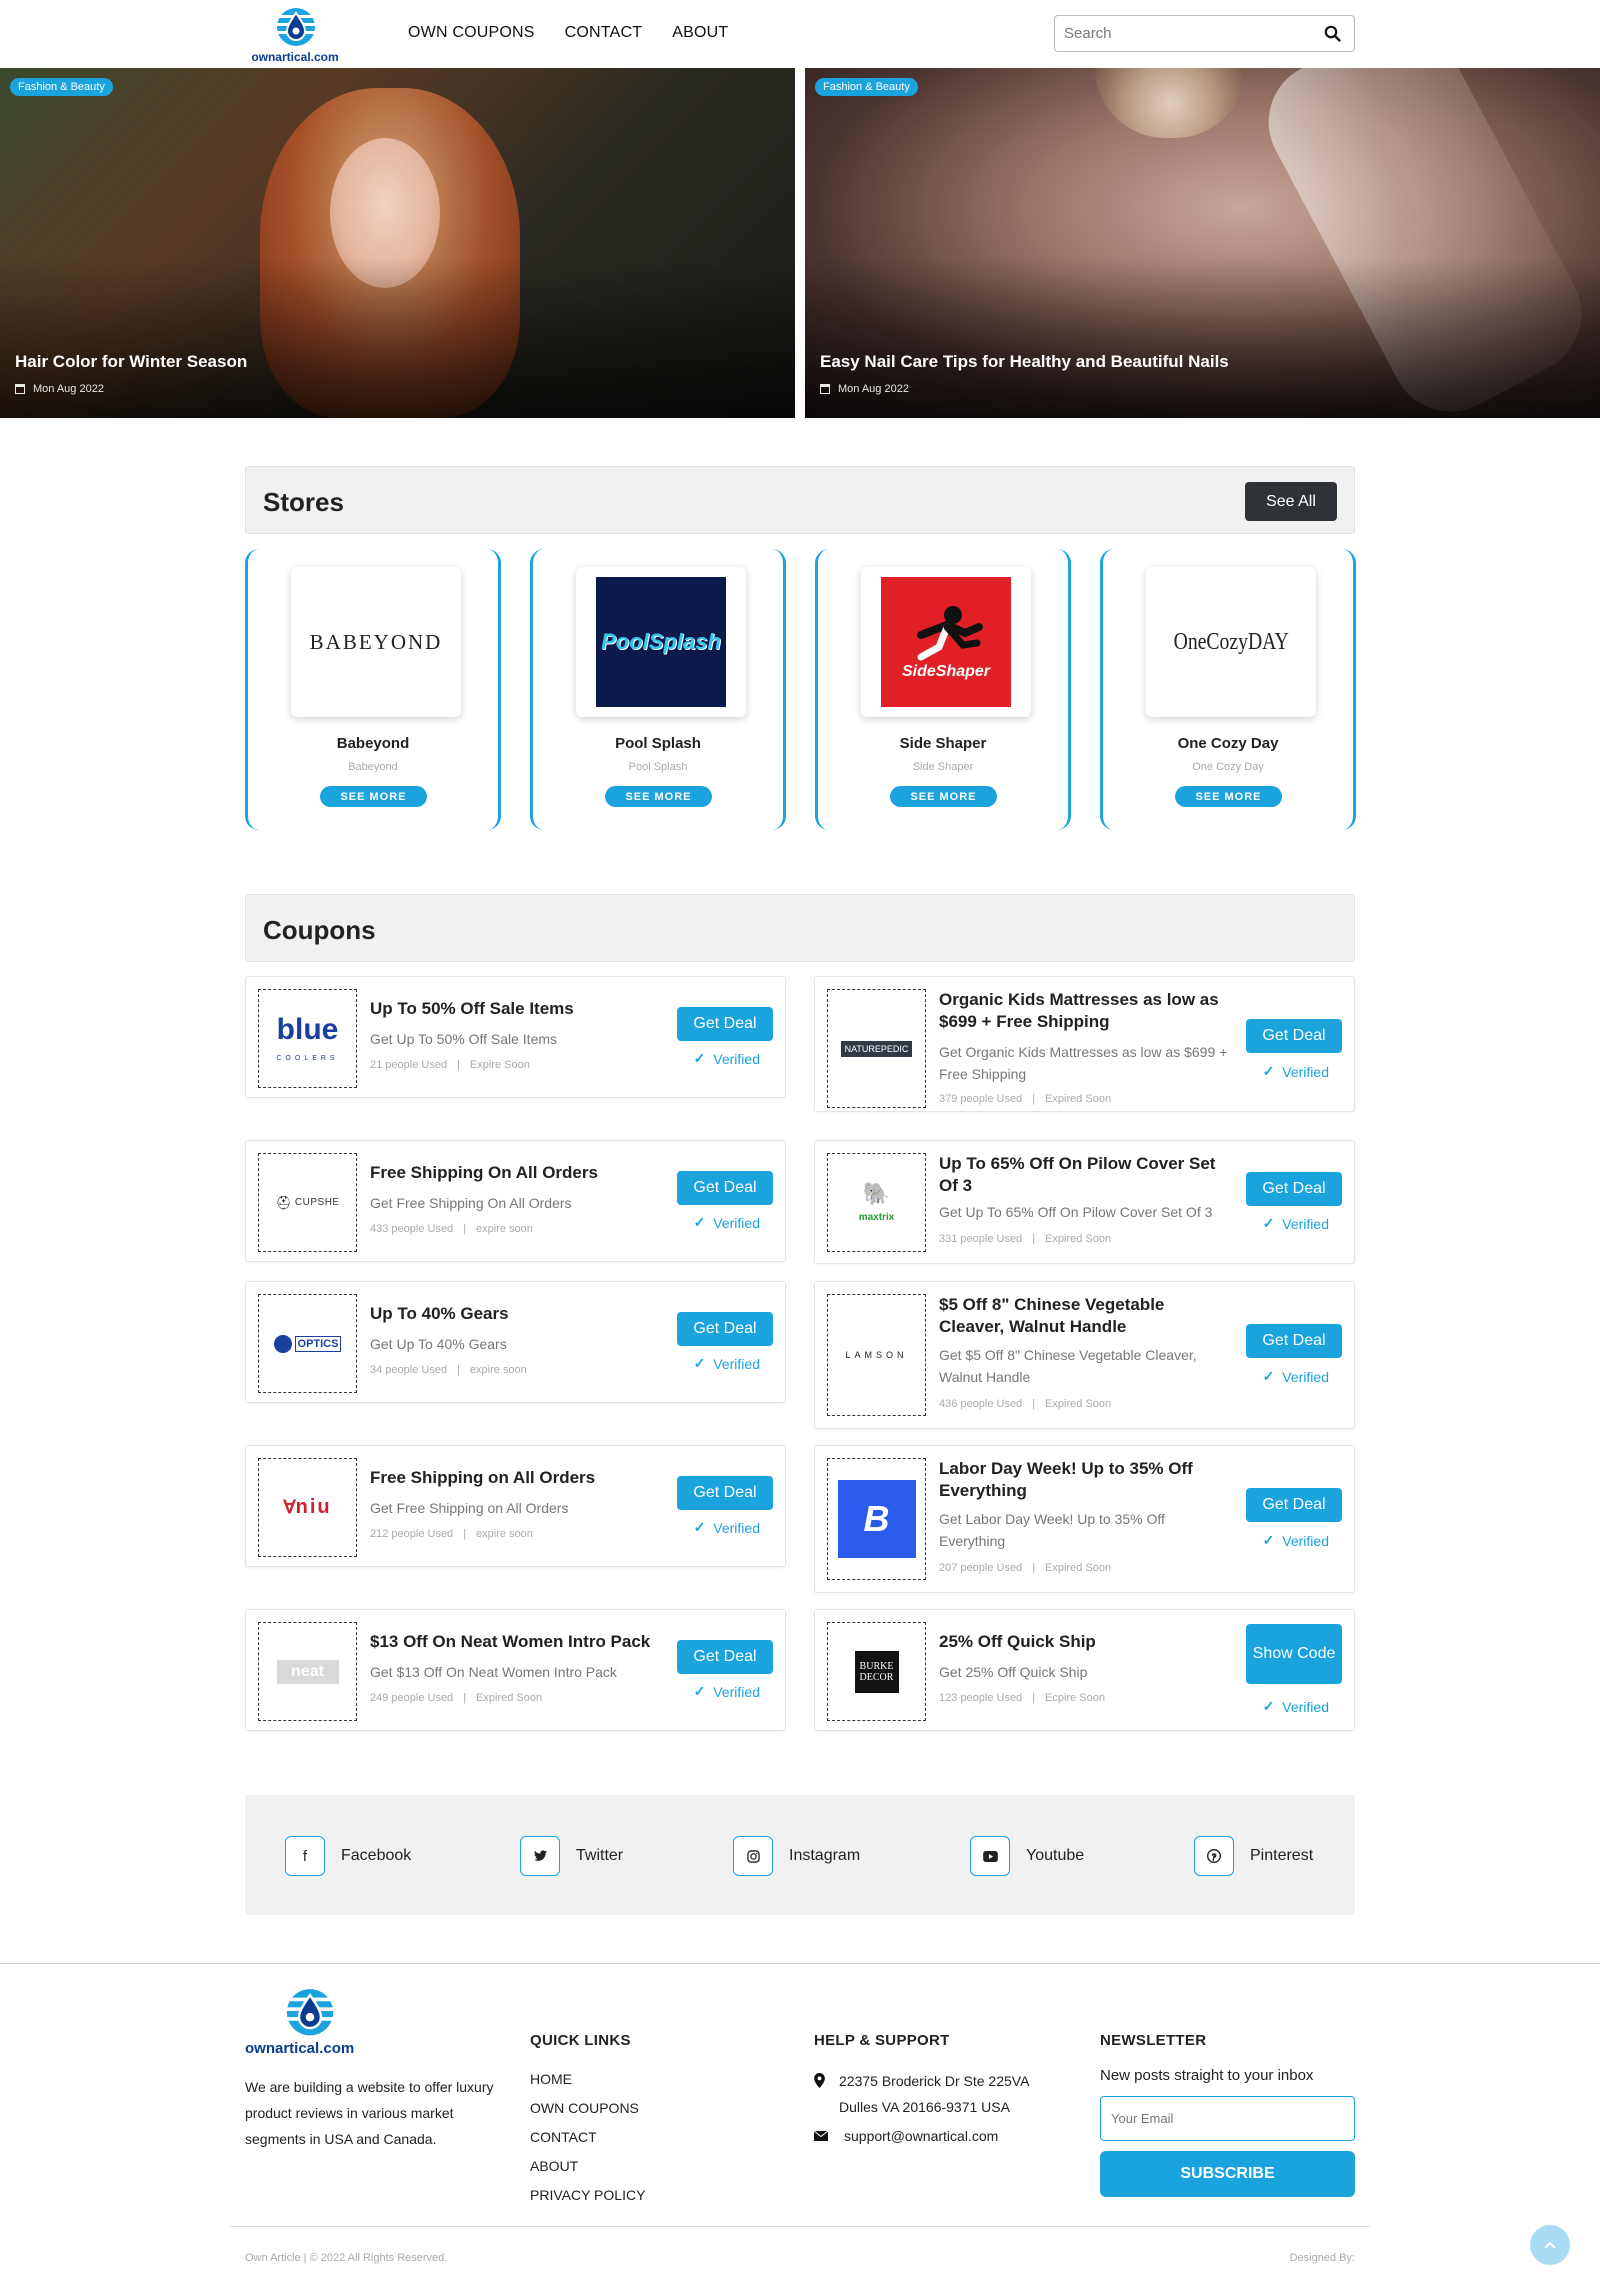 The height and width of the screenshot is (2294, 1600). Describe the element at coordinates (1214, 1856) in the screenshot. I see `pinterest-icon` at that location.